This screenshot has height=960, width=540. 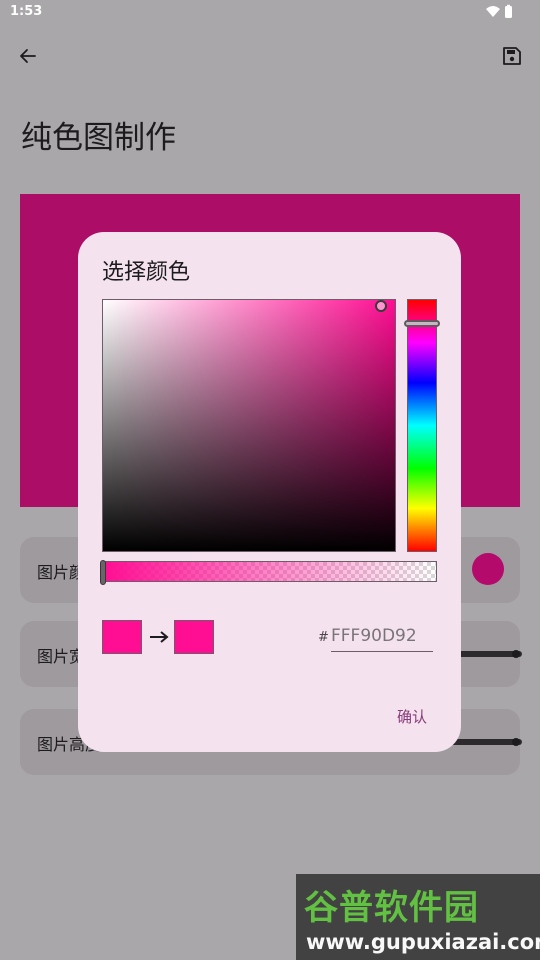 I want to click on save-button, so click(x=512, y=56).